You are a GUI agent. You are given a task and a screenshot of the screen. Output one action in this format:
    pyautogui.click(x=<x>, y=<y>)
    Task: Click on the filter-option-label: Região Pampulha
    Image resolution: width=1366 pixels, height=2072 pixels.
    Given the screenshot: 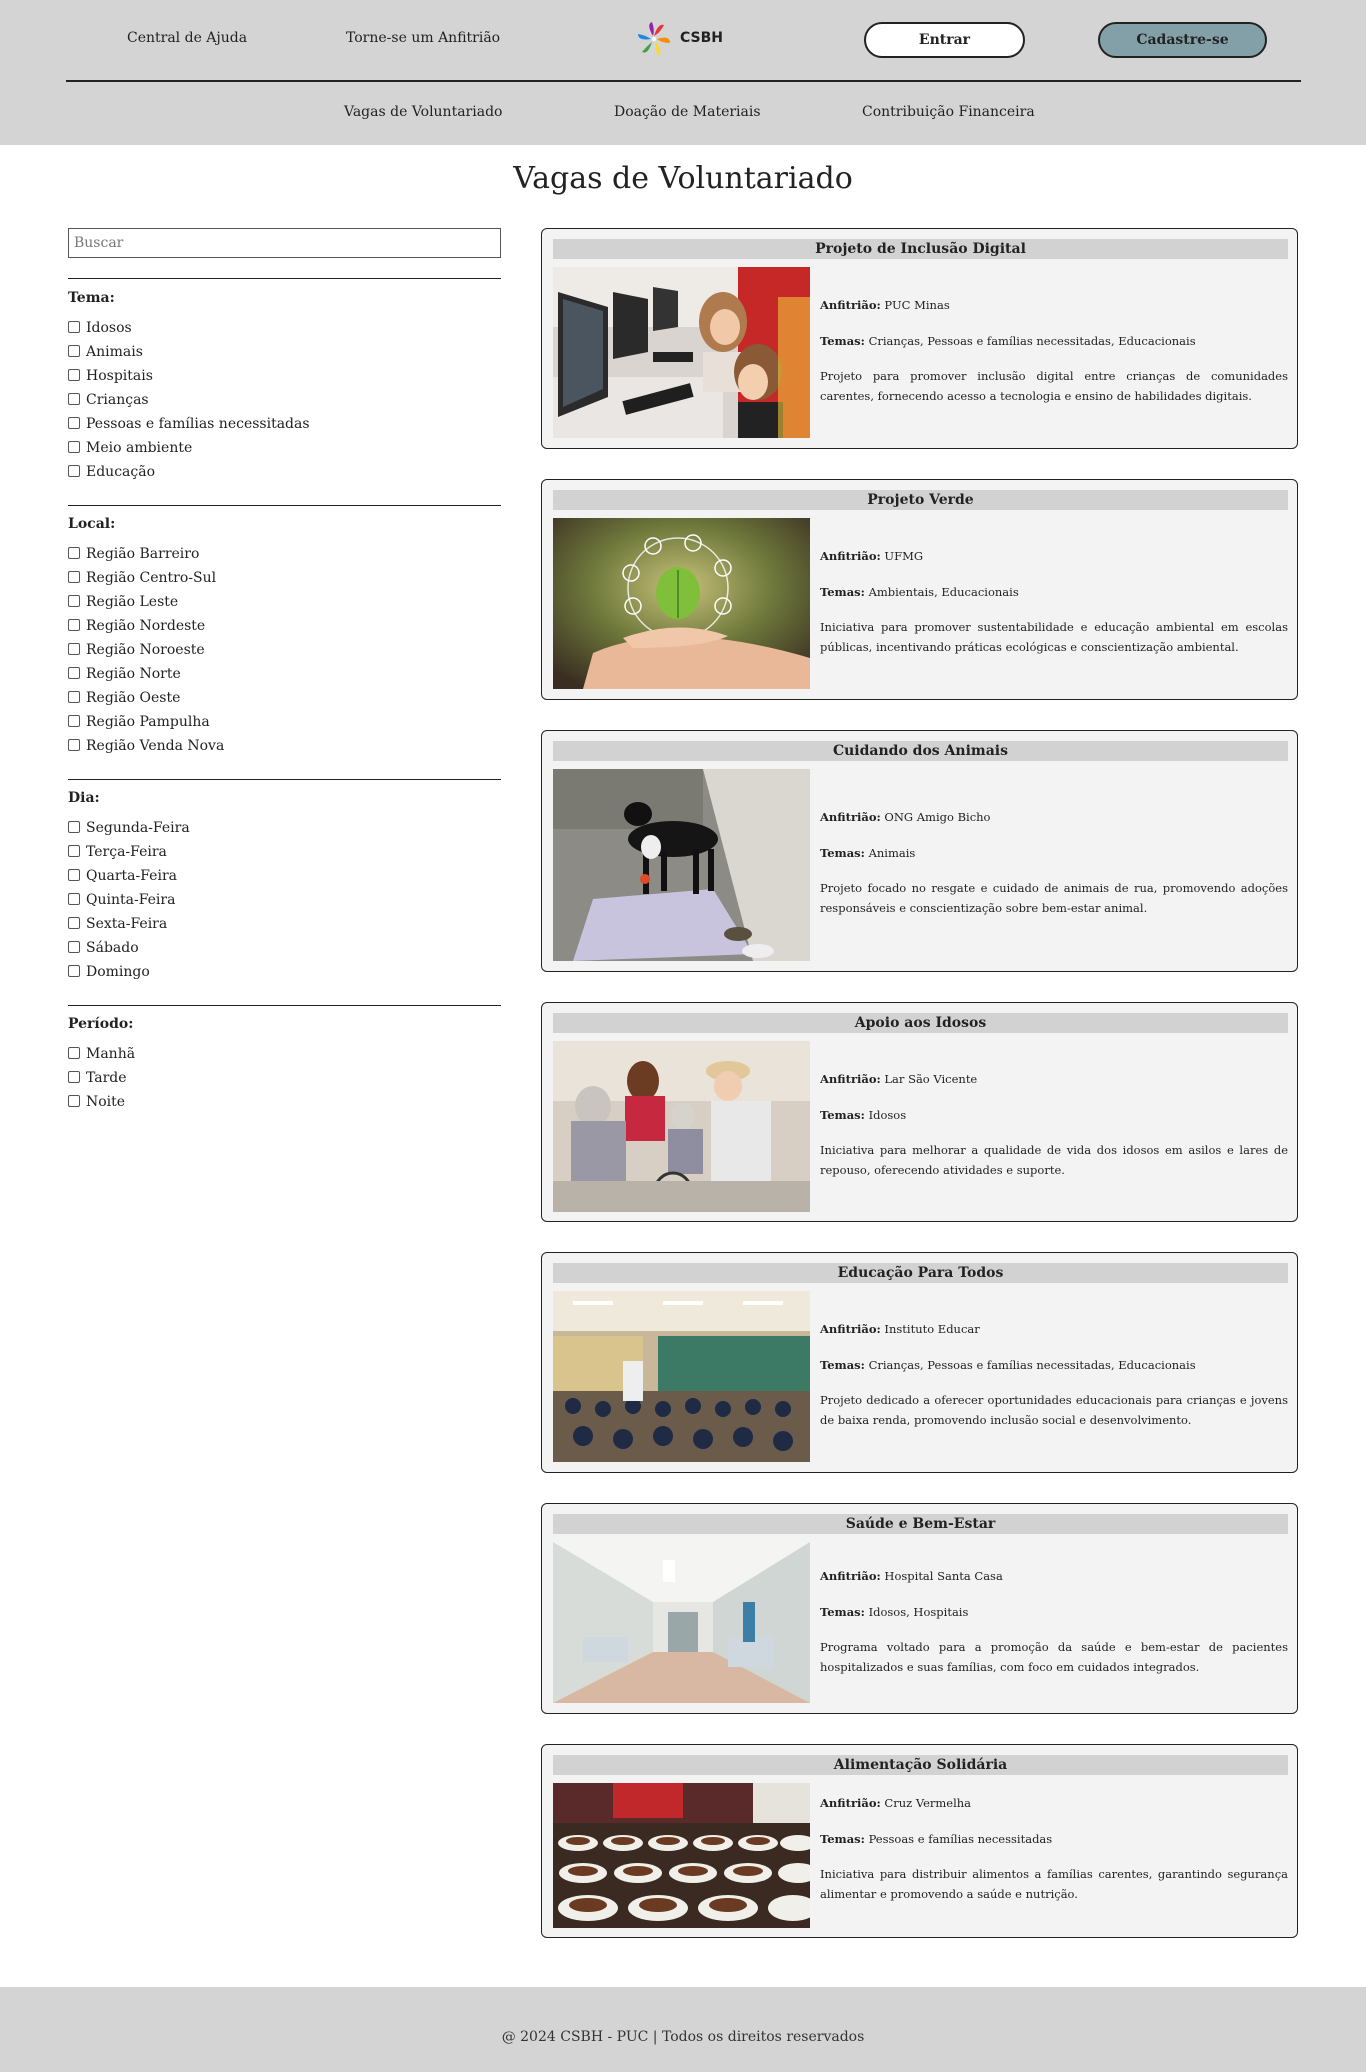 What is the action you would take?
    pyautogui.click(x=148, y=722)
    